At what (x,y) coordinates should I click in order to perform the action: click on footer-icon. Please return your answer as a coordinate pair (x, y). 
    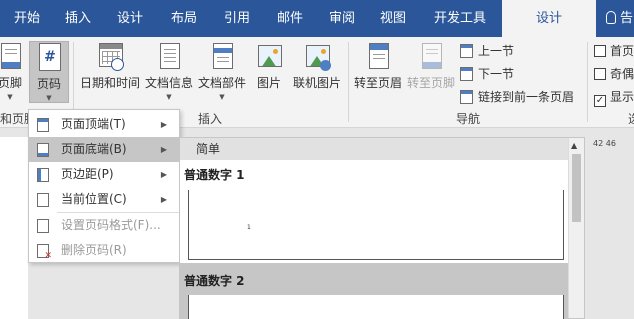
    Looking at the image, I should click on (12, 56).